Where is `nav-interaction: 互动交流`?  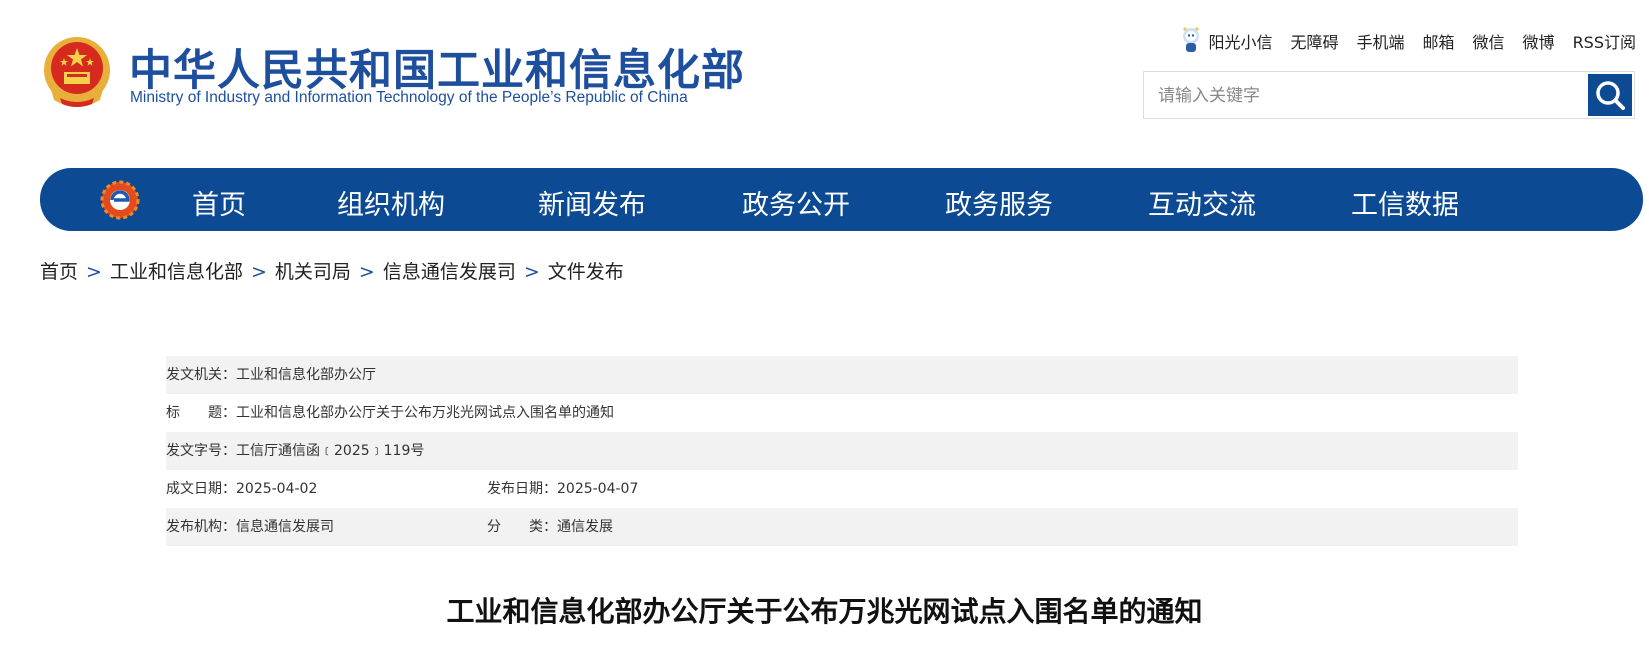 nav-interaction: 互动交流 is located at coordinates (1202, 202).